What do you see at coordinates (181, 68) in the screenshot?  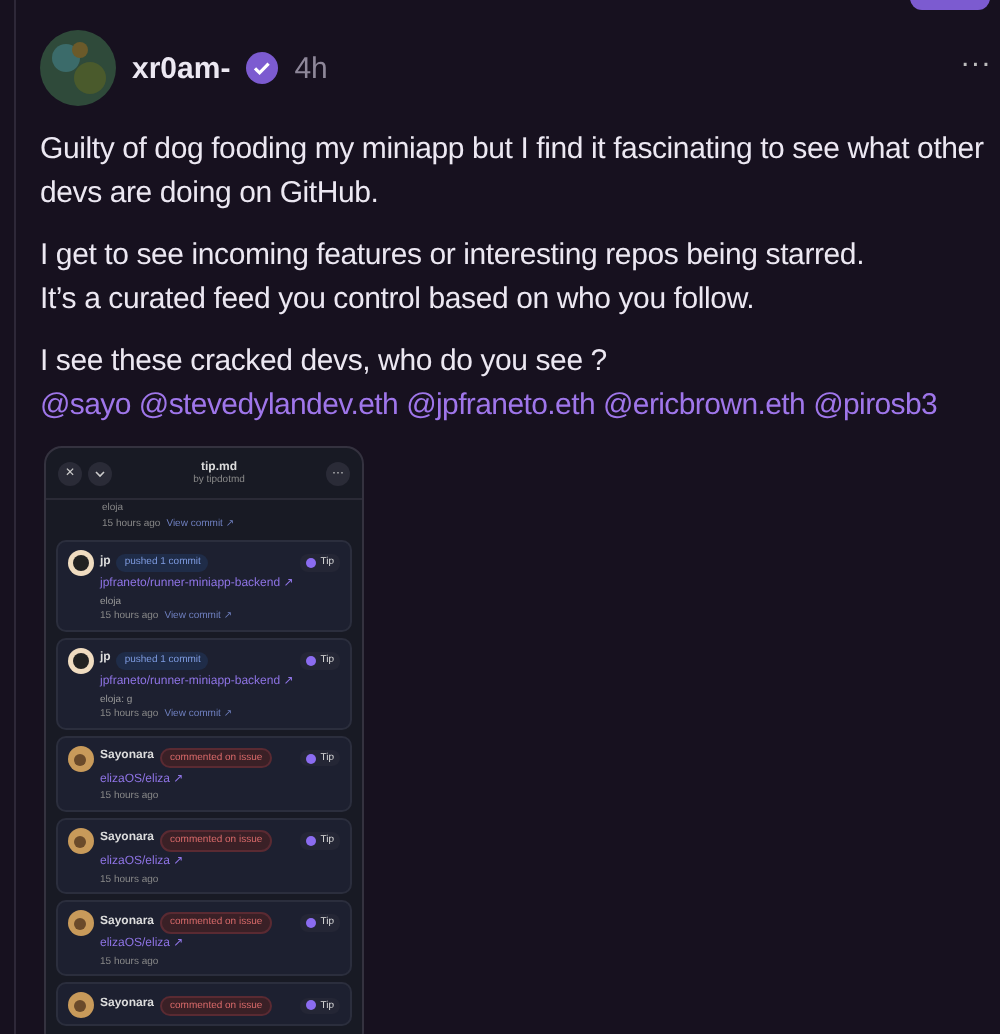 I see `author-name: xr0am-` at bounding box center [181, 68].